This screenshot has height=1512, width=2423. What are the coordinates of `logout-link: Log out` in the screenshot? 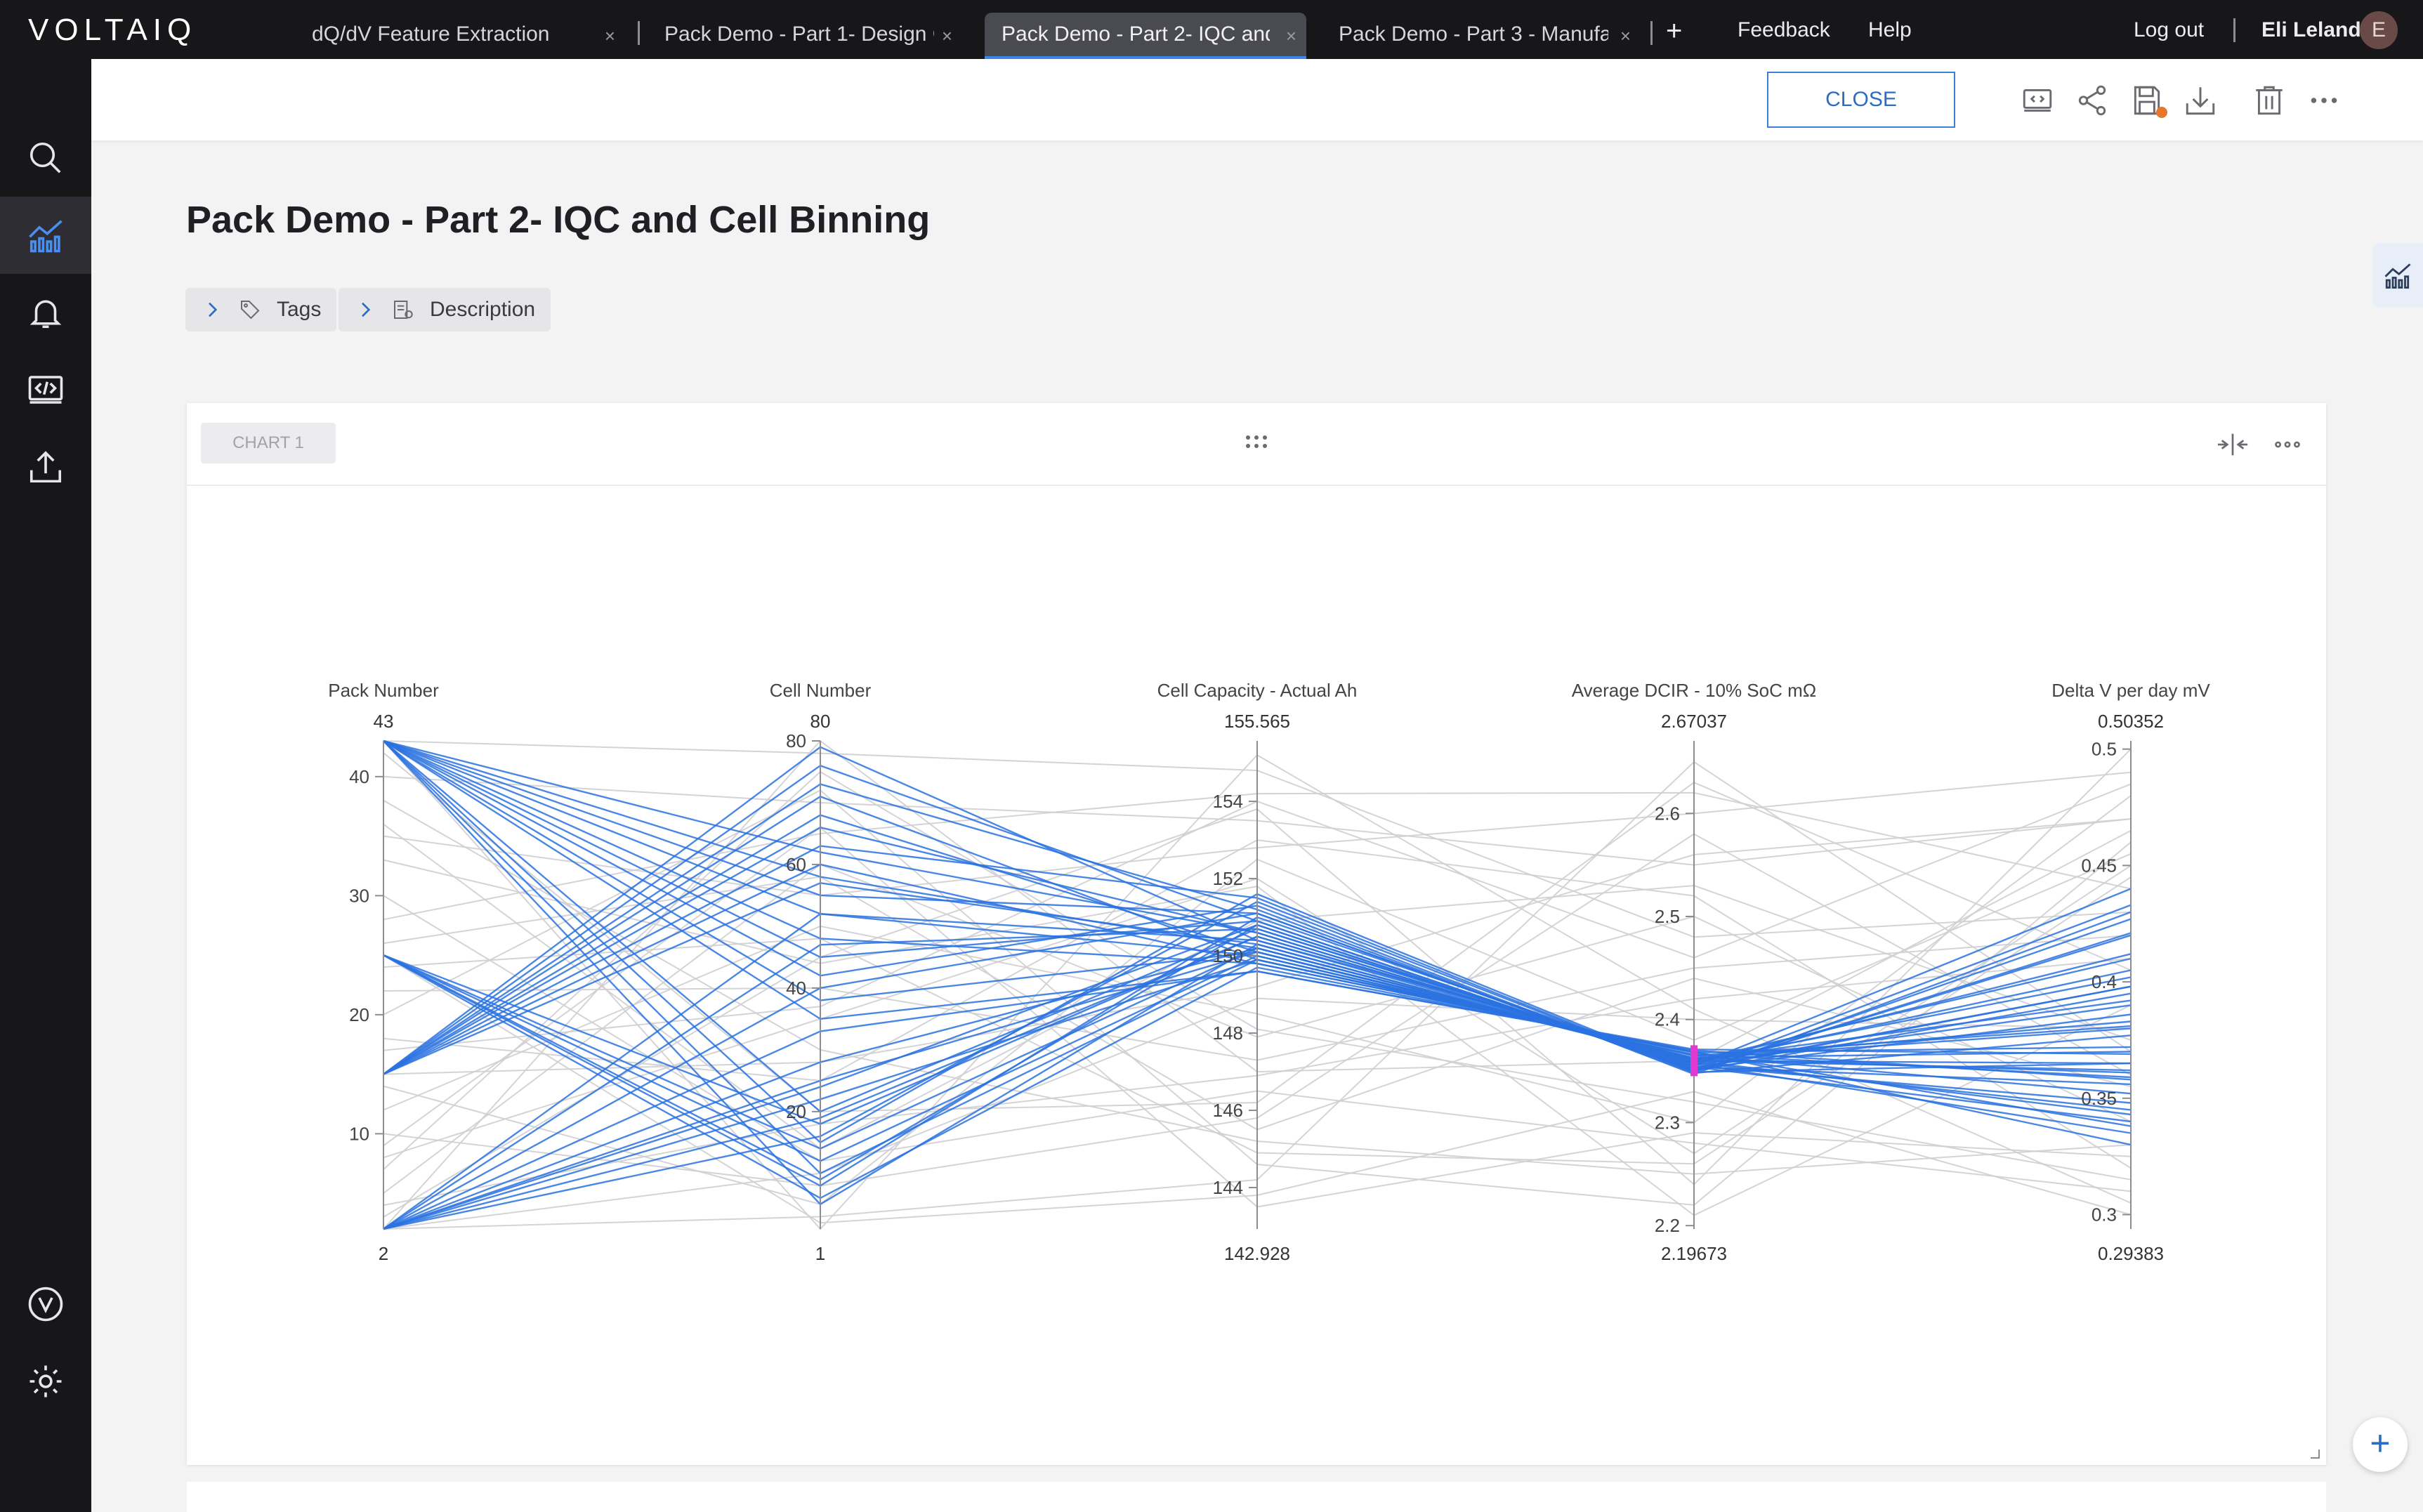 It's located at (2169, 30).